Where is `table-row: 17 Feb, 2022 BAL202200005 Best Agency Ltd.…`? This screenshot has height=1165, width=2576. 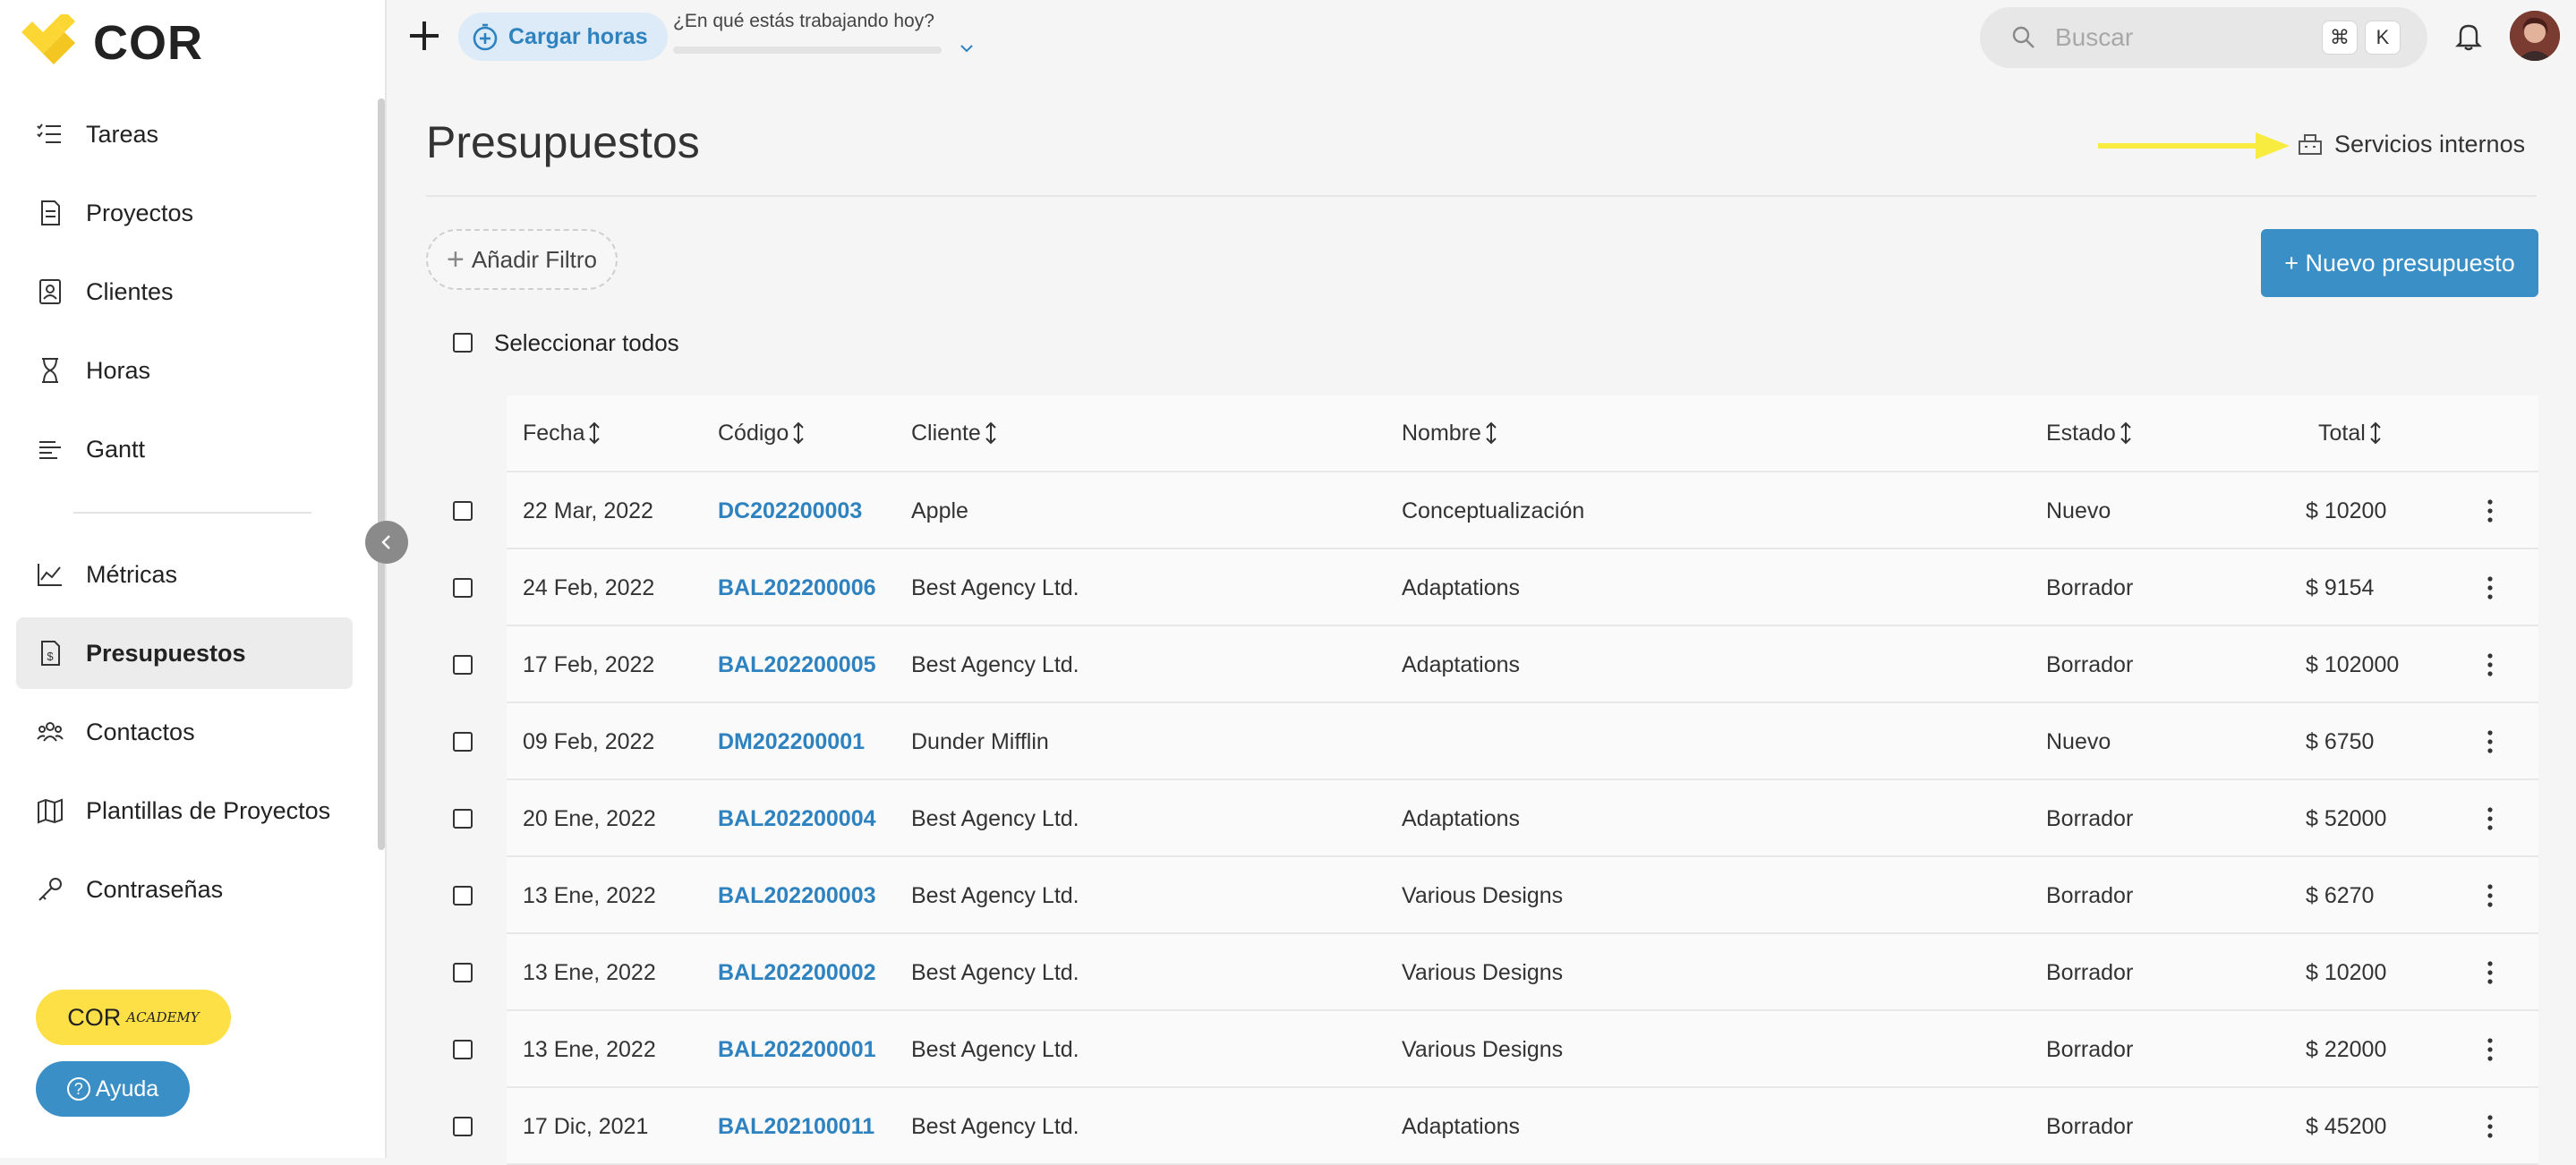 table-row: 17 Feb, 2022 BAL202200005 Best Agency Ltd.… is located at coordinates (1495, 664).